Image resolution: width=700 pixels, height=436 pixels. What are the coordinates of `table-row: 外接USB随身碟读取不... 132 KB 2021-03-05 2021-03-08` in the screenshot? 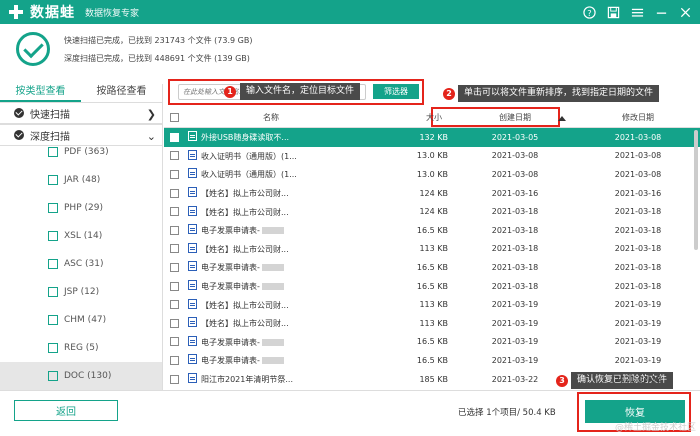 It's located at (432, 137).